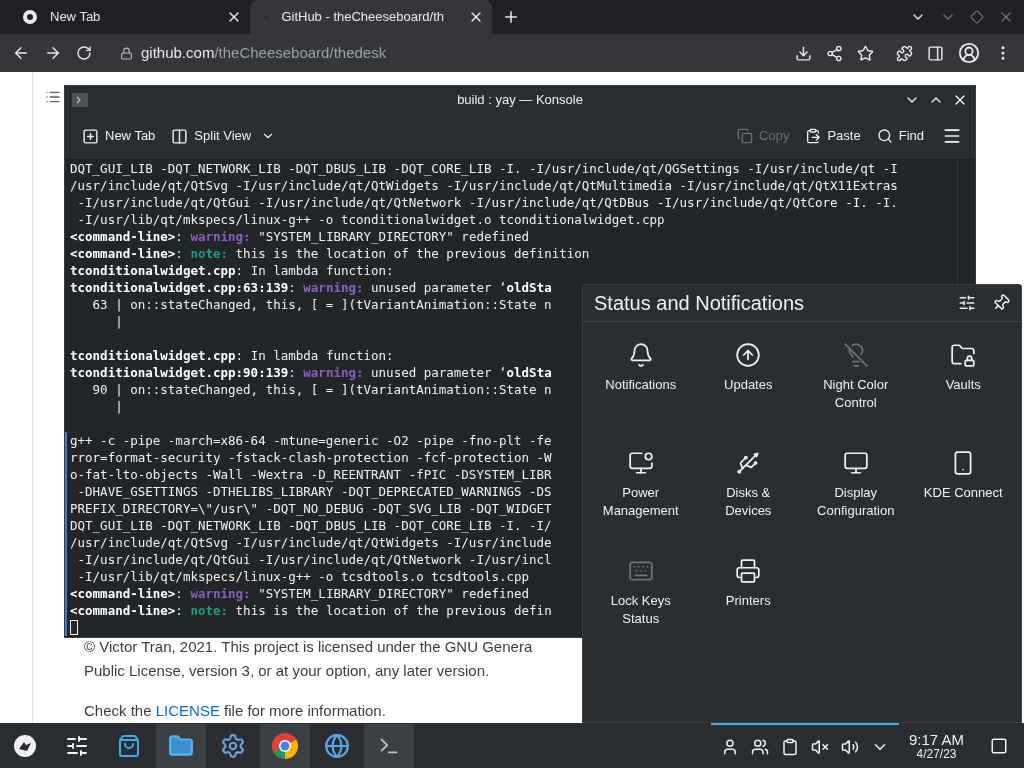 The image size is (1024, 768). I want to click on terminal-line: <command-line>: note: this is the location of the previous definition, so click(330, 253).